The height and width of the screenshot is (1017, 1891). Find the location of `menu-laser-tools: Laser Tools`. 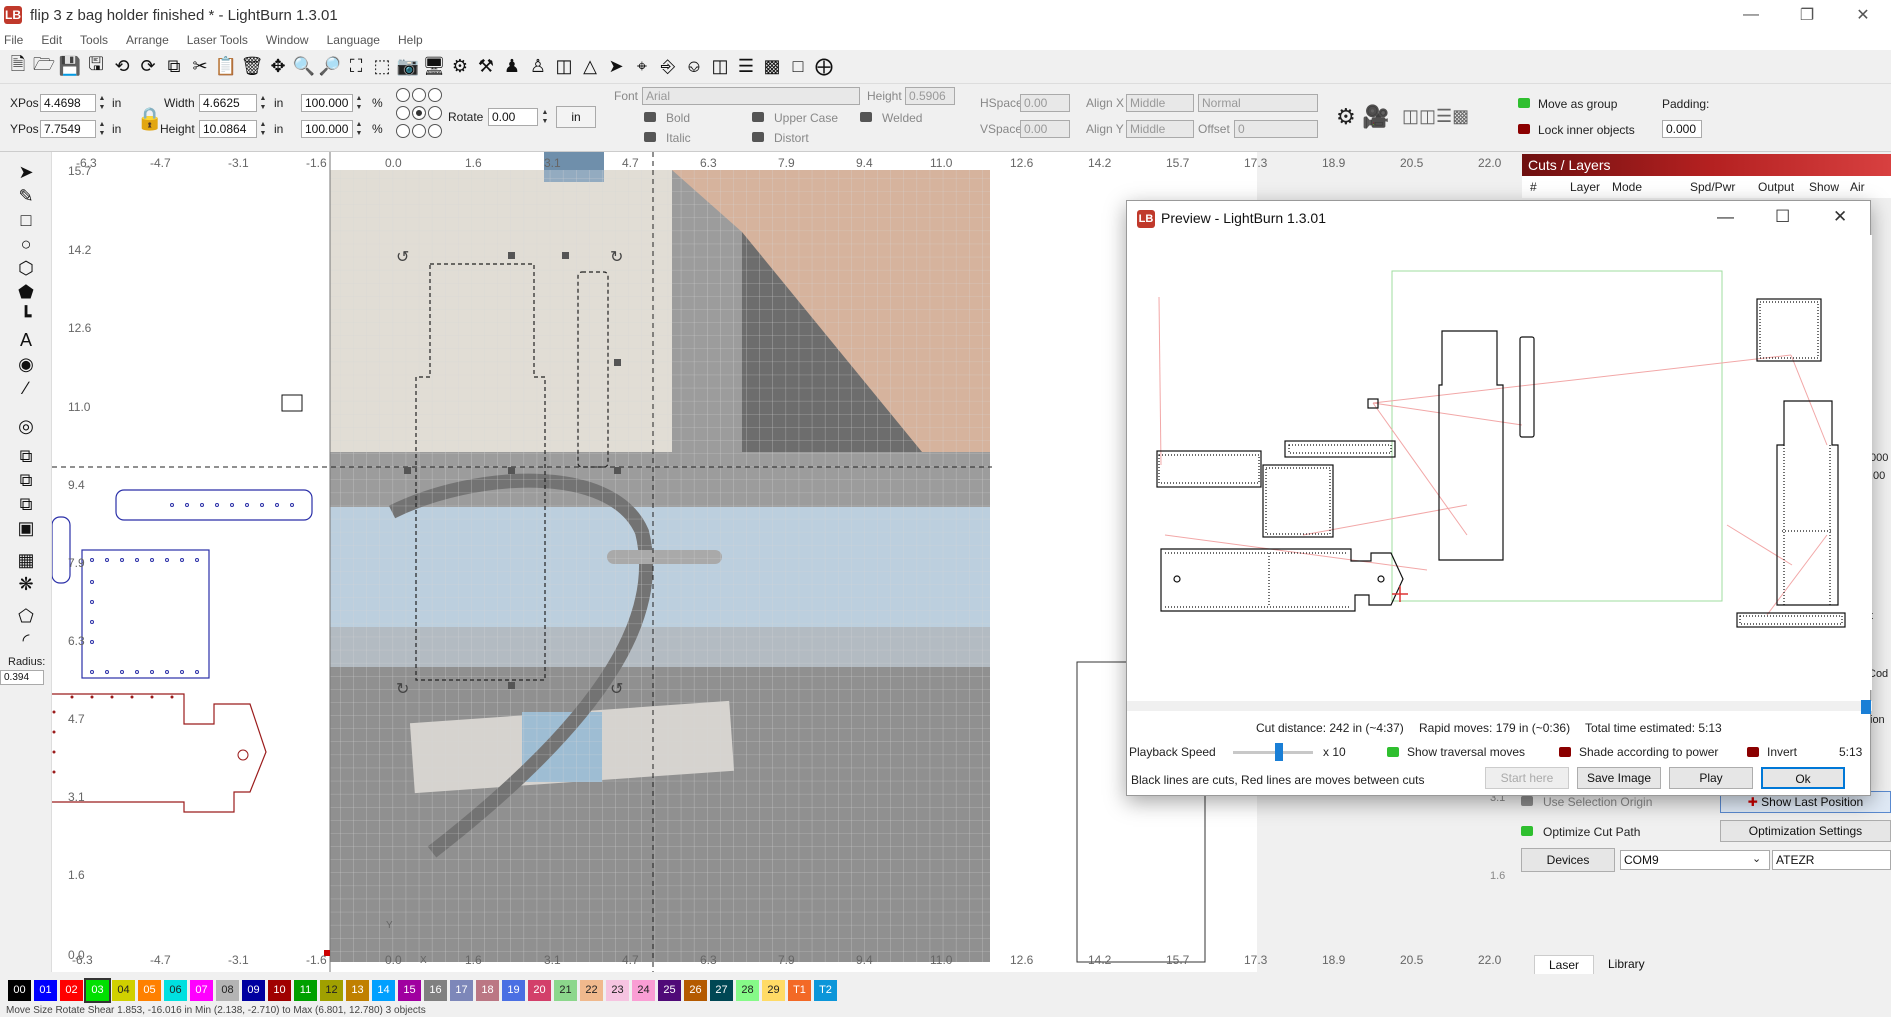

menu-laser-tools: Laser Tools is located at coordinates (217, 40).